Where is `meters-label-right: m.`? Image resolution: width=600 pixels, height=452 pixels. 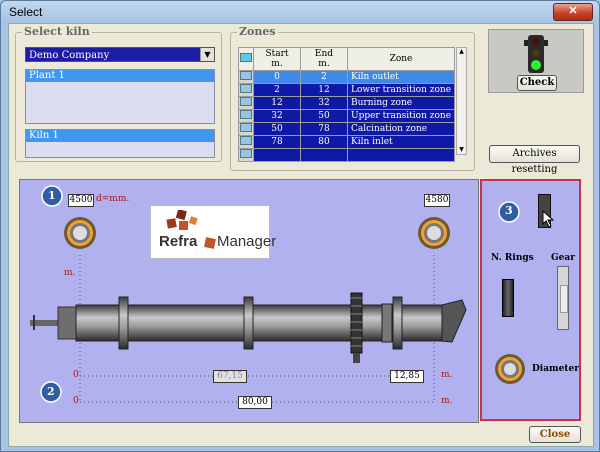 meters-label-right: m. is located at coordinates (447, 375).